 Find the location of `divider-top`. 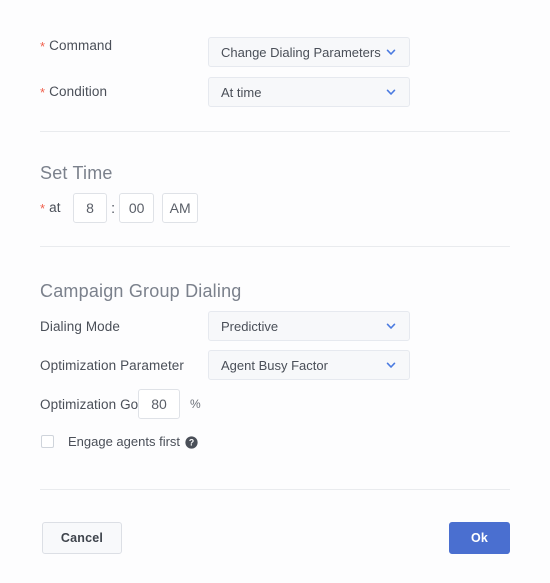

divider-top is located at coordinates (275, 131).